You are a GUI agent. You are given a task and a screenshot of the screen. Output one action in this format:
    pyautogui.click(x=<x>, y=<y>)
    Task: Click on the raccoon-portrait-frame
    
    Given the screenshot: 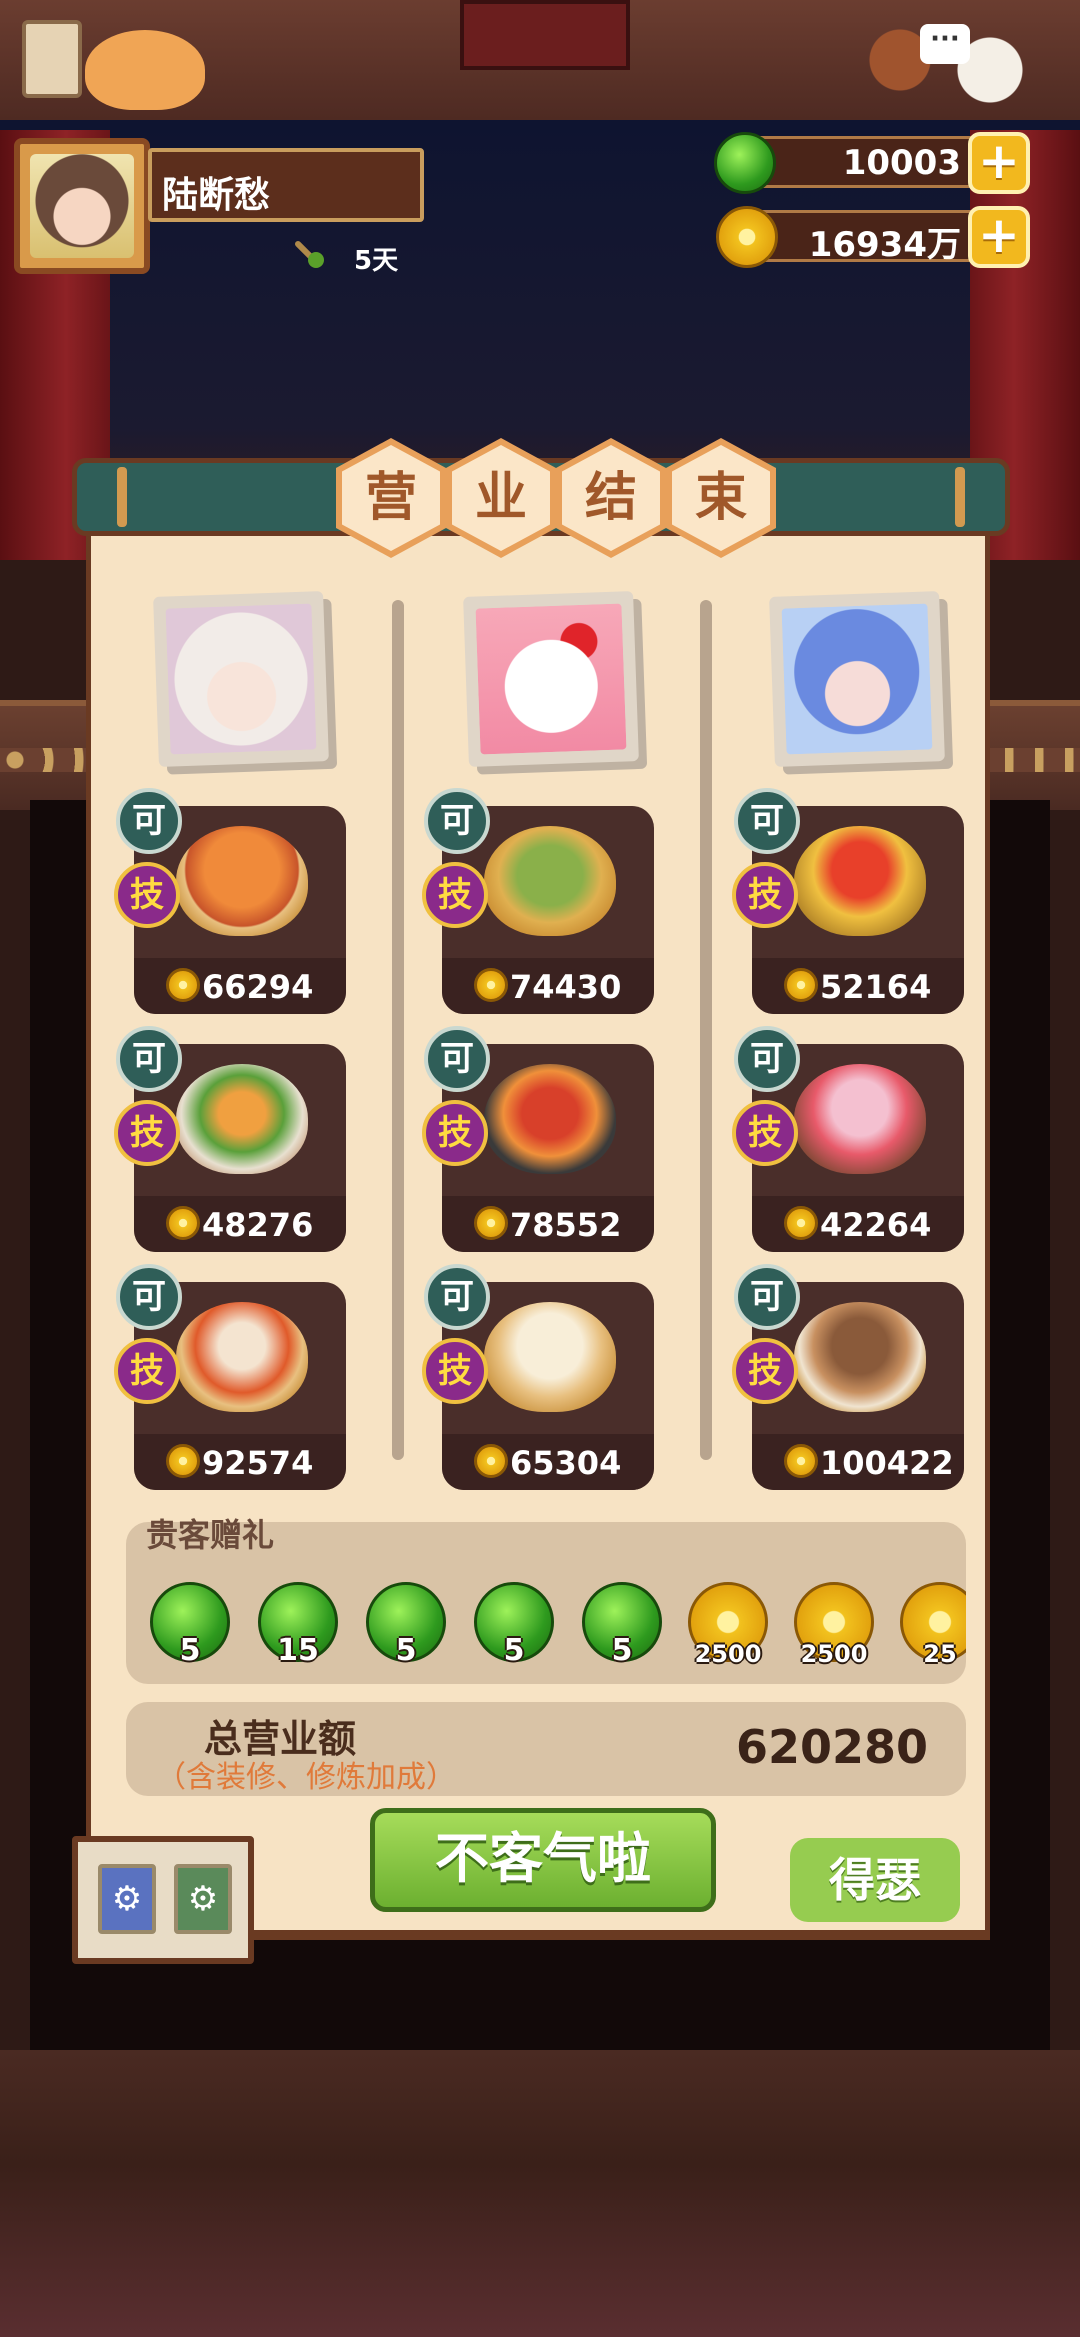 What is the action you would take?
    pyautogui.click(x=545, y=35)
    